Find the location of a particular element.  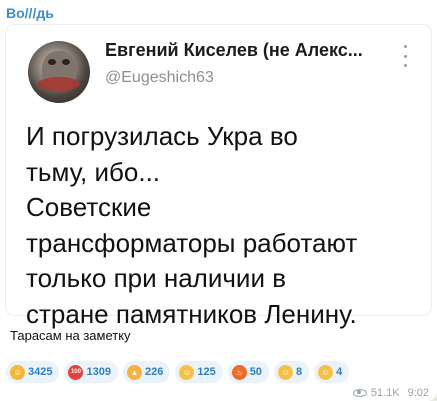

reaction-rofl: ☺ 3425 is located at coordinates (33, 372).